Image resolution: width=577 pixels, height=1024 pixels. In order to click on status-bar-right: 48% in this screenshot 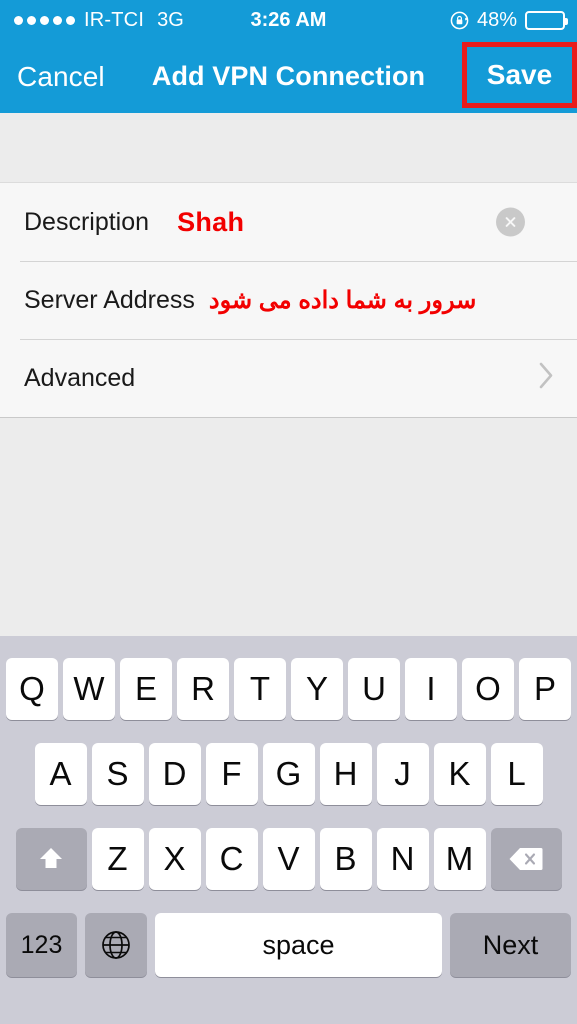, I will do `click(513, 20)`.